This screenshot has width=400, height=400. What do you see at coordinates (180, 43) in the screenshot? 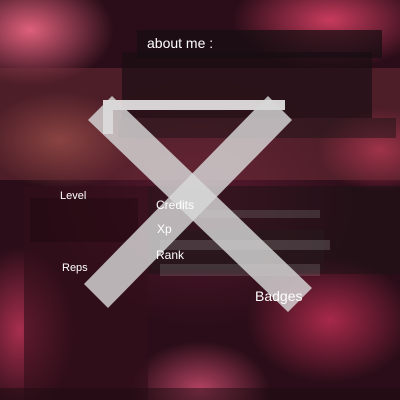
I see `about-me-label: about me :` at bounding box center [180, 43].